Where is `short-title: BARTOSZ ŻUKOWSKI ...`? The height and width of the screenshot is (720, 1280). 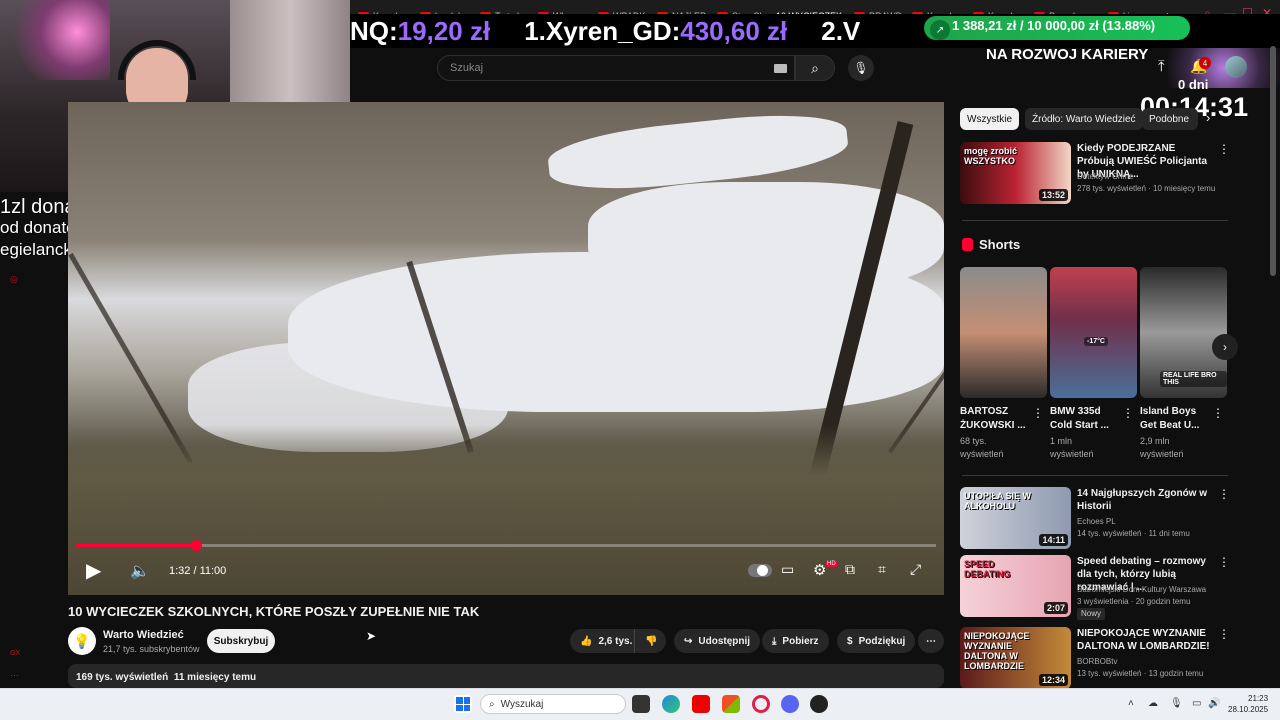
short-title: BARTOSZ ŻUKOWSKI ... is located at coordinates (996, 419).